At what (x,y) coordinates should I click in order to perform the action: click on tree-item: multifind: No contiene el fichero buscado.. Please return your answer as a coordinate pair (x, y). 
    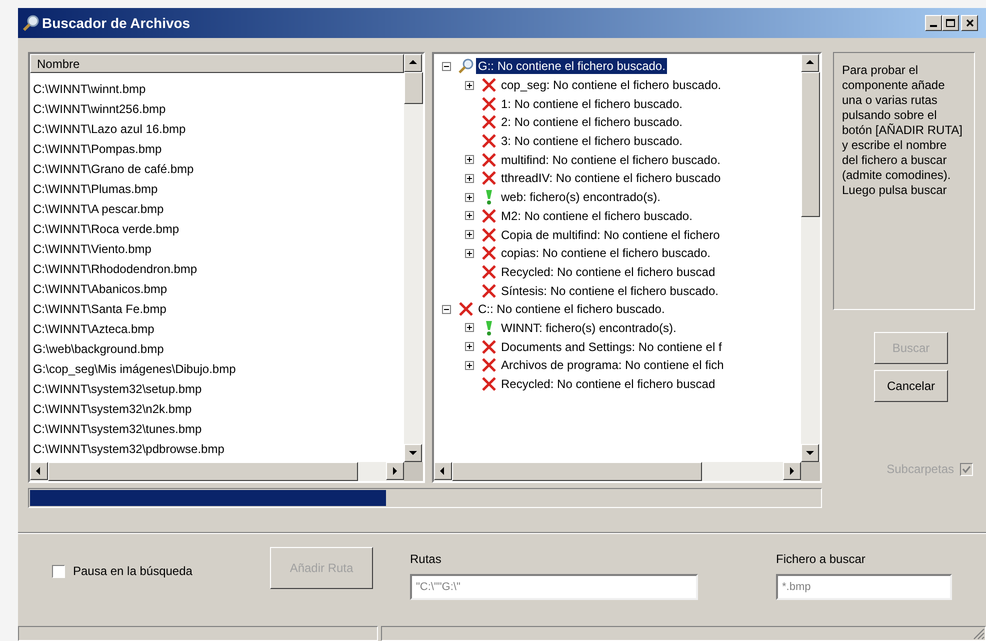
    Looking at the image, I should click on (610, 160).